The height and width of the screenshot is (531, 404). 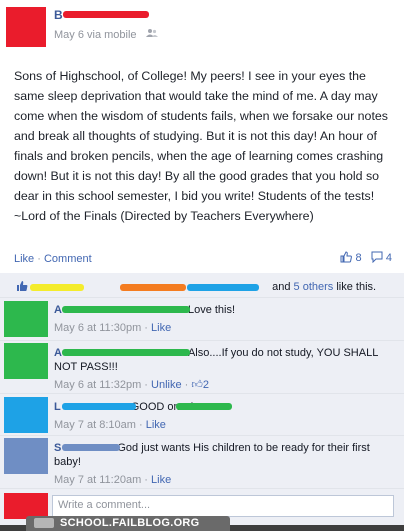 What do you see at coordinates (197, 385) in the screenshot?
I see `comment-likes-icon: 👍︎` at bounding box center [197, 385].